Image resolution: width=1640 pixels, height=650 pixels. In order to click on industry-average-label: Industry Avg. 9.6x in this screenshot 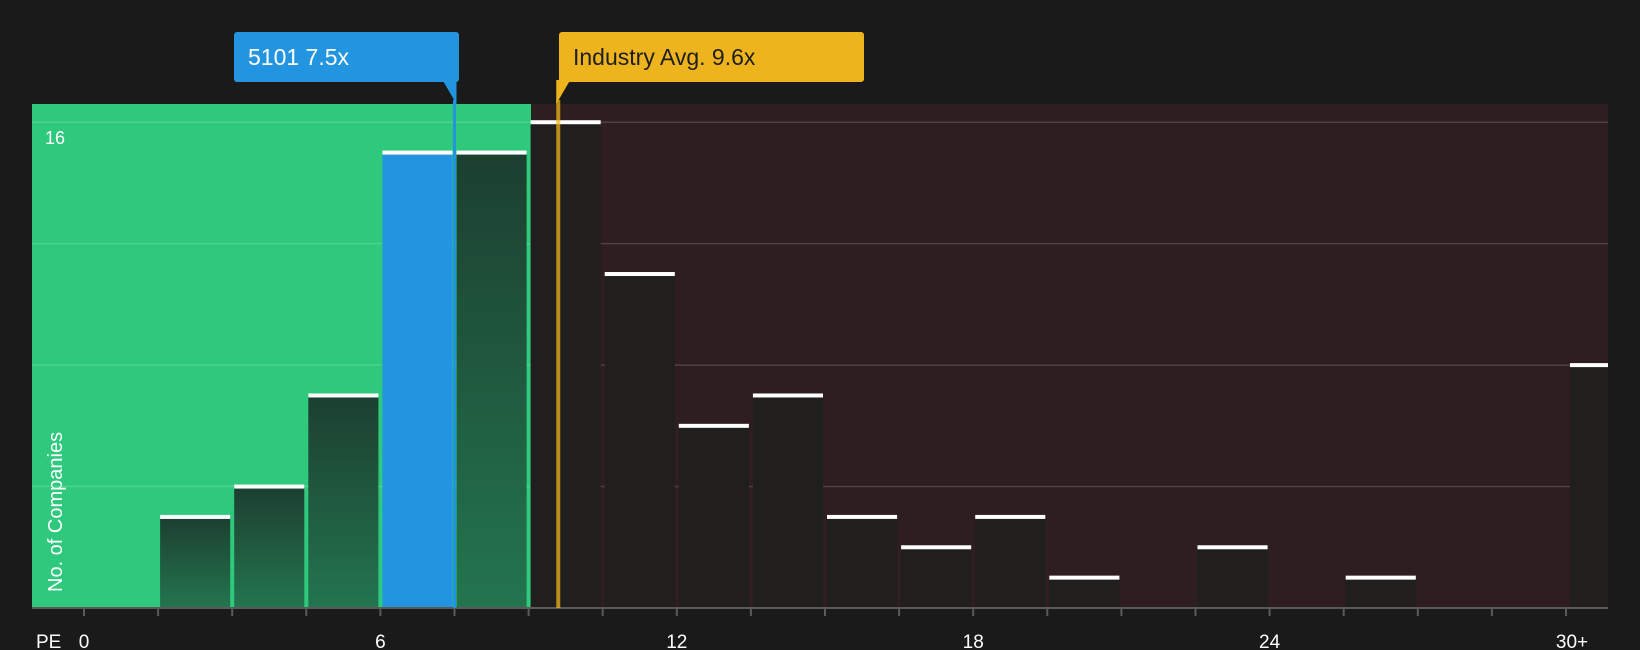, I will do `click(664, 57)`.